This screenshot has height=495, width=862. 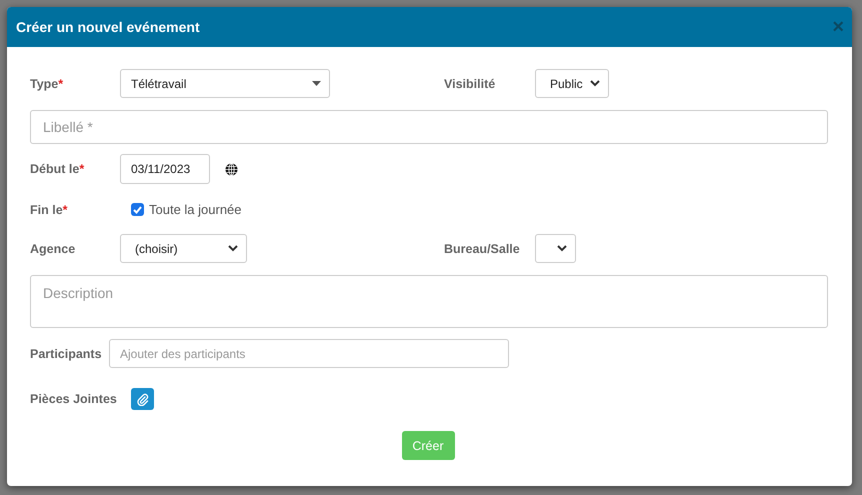 I want to click on dialog-title: Créer un nouvel evénement, so click(x=108, y=27).